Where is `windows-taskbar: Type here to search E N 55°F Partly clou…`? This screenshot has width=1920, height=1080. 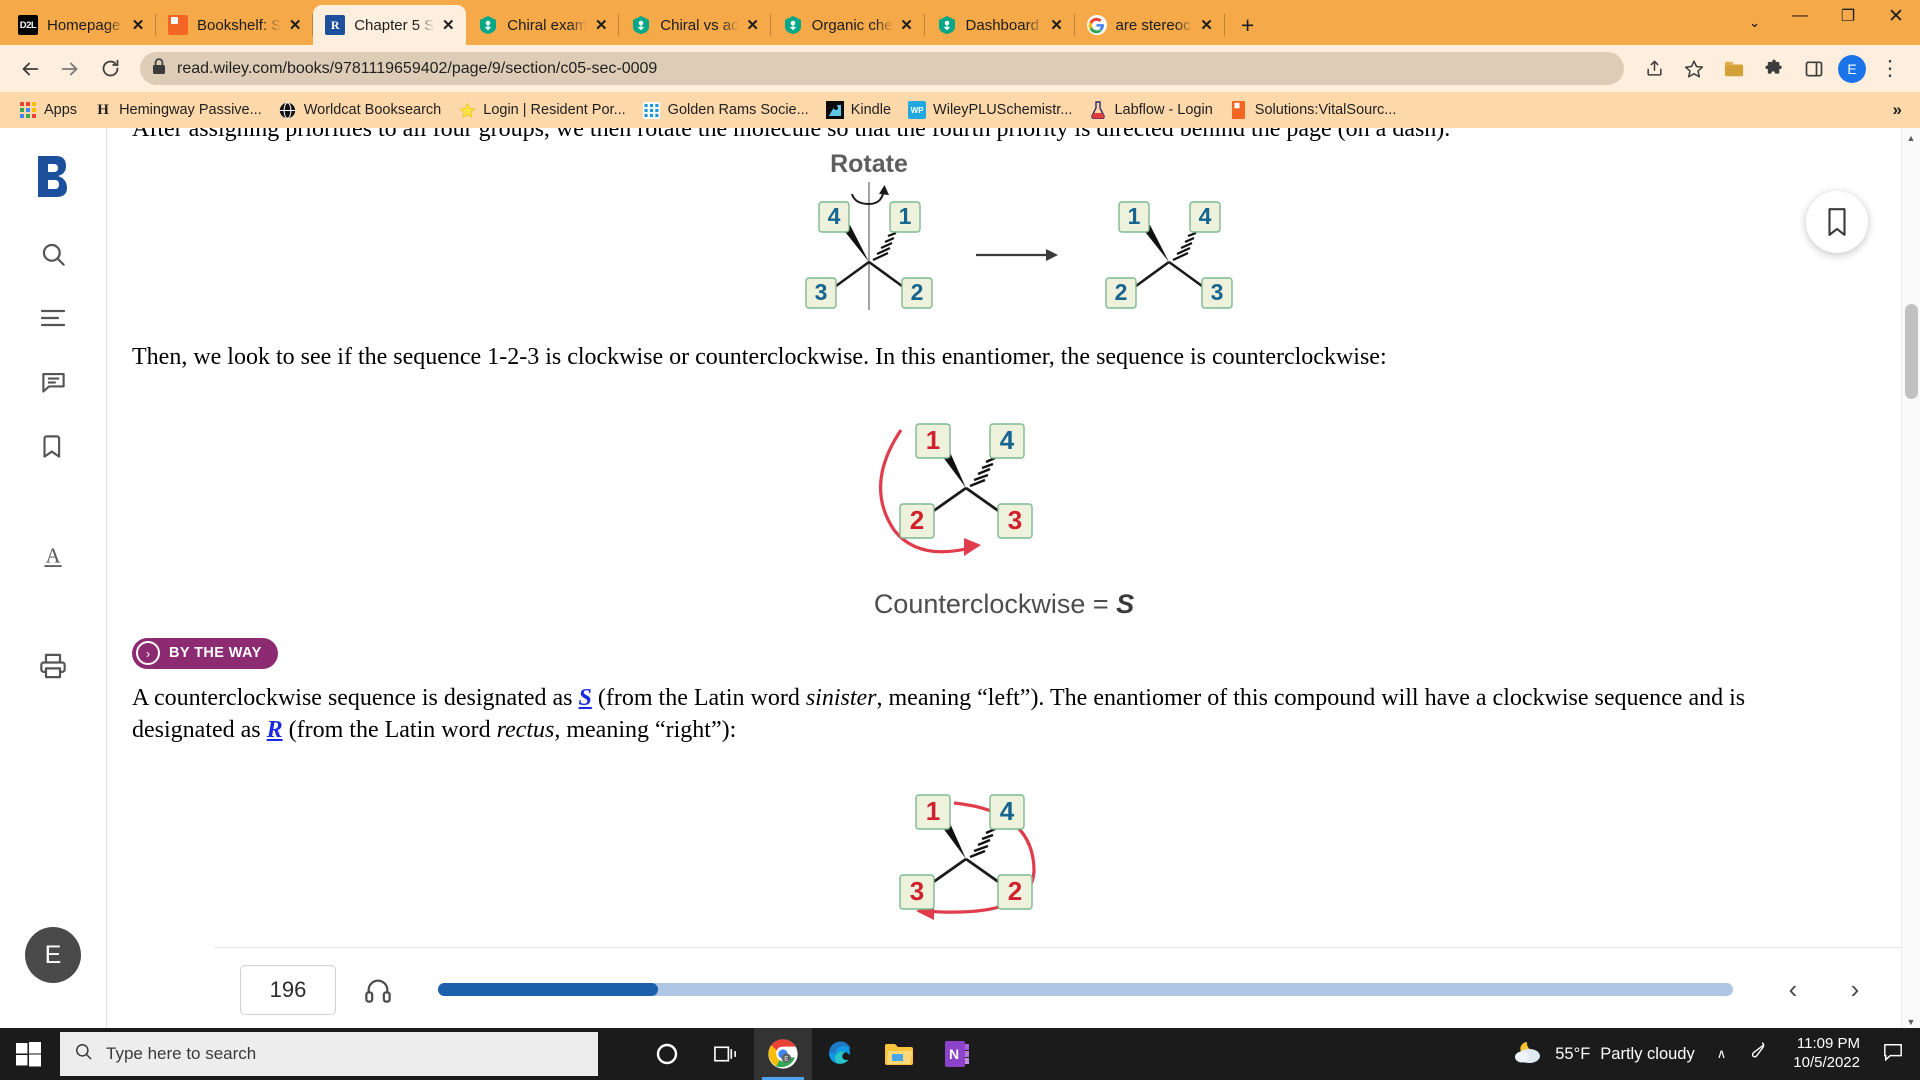 windows-taskbar: Type here to search E N 55°F Partly clou… is located at coordinates (960, 1054).